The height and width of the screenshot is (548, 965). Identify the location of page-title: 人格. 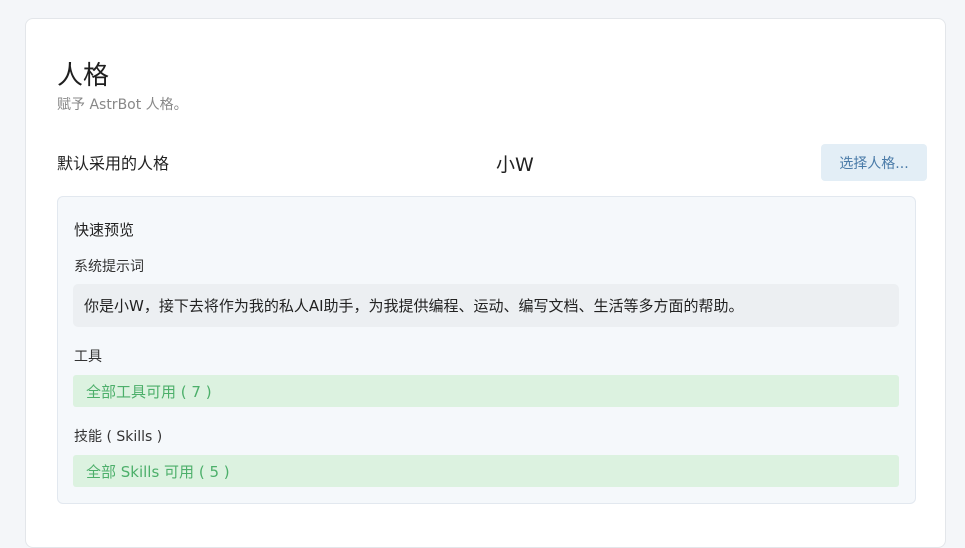
(83, 76).